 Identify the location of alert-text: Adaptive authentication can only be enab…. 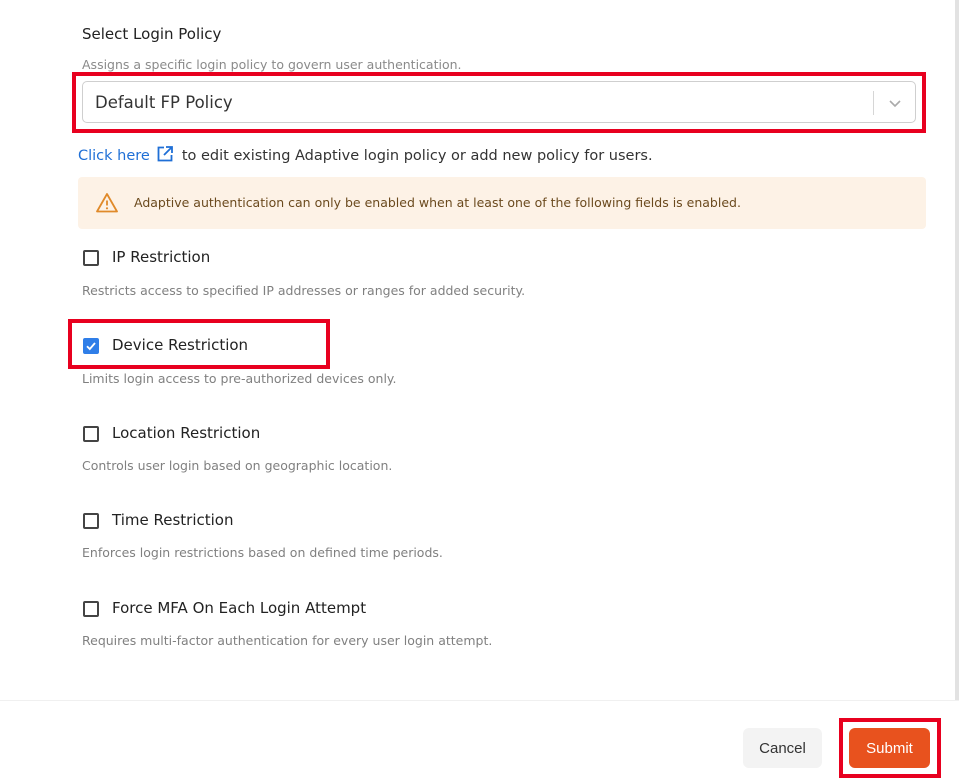
(437, 202).